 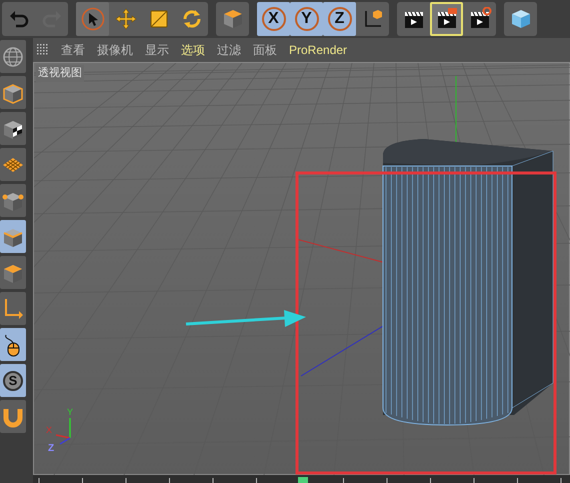 I want to click on menu-item: 过滤, so click(x=229, y=50).